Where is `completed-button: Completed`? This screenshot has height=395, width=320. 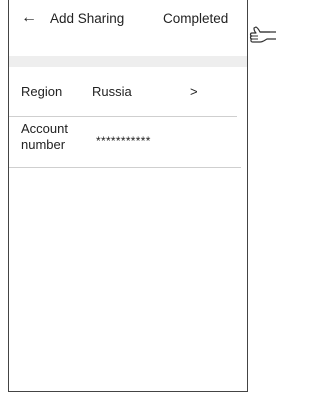
completed-button: Completed is located at coordinates (195, 19).